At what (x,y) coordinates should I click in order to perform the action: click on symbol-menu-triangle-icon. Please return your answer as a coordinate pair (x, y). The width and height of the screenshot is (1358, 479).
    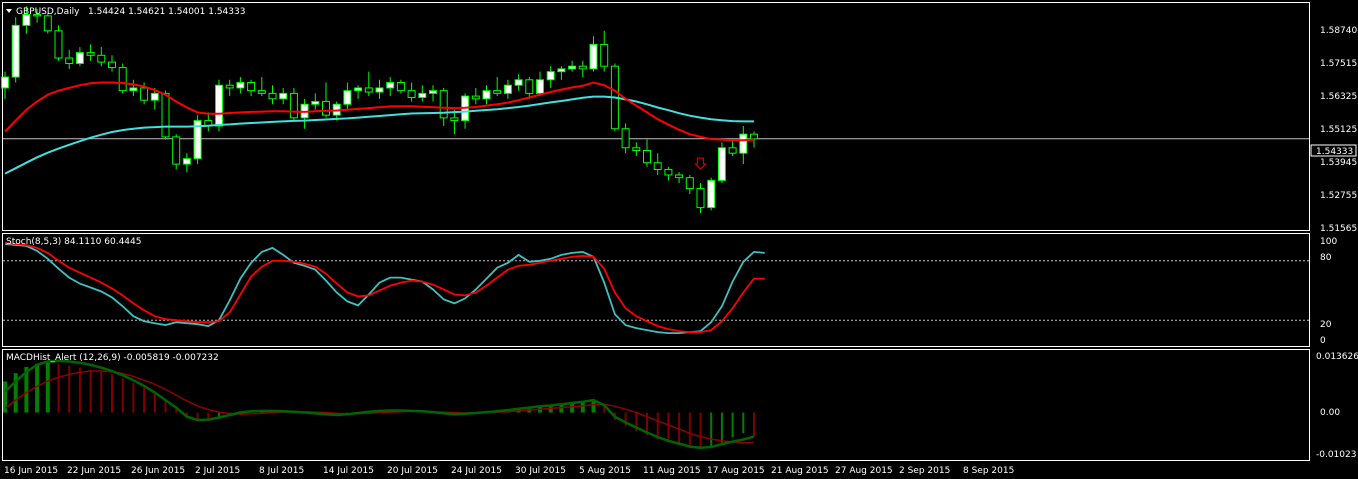
    Looking at the image, I should click on (9, 11).